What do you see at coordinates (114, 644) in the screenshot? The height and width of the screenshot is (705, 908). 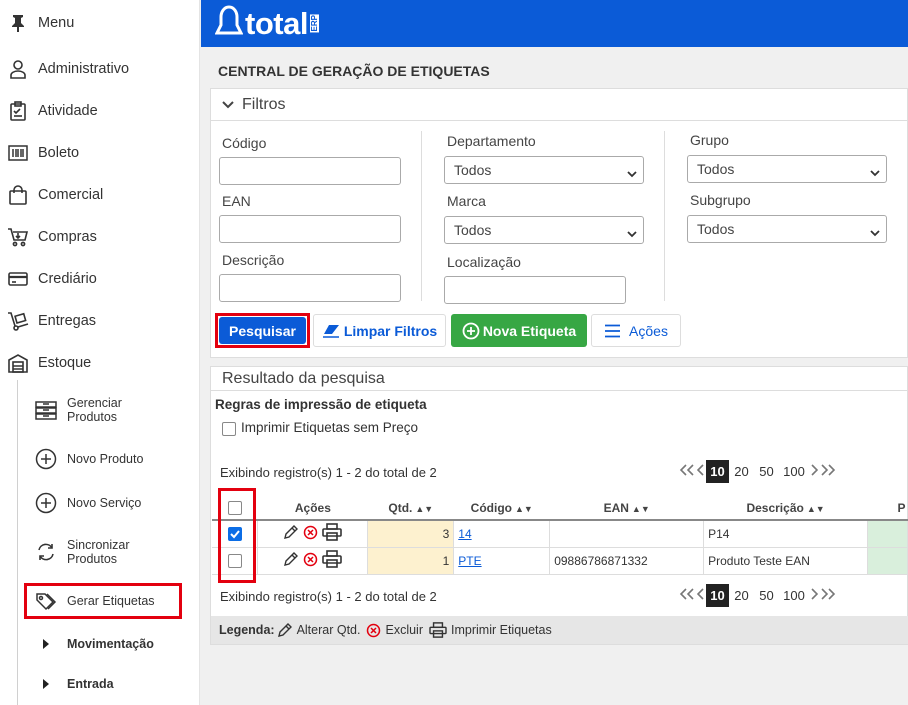 I see `submenu-movimentacao: Movimentação` at bounding box center [114, 644].